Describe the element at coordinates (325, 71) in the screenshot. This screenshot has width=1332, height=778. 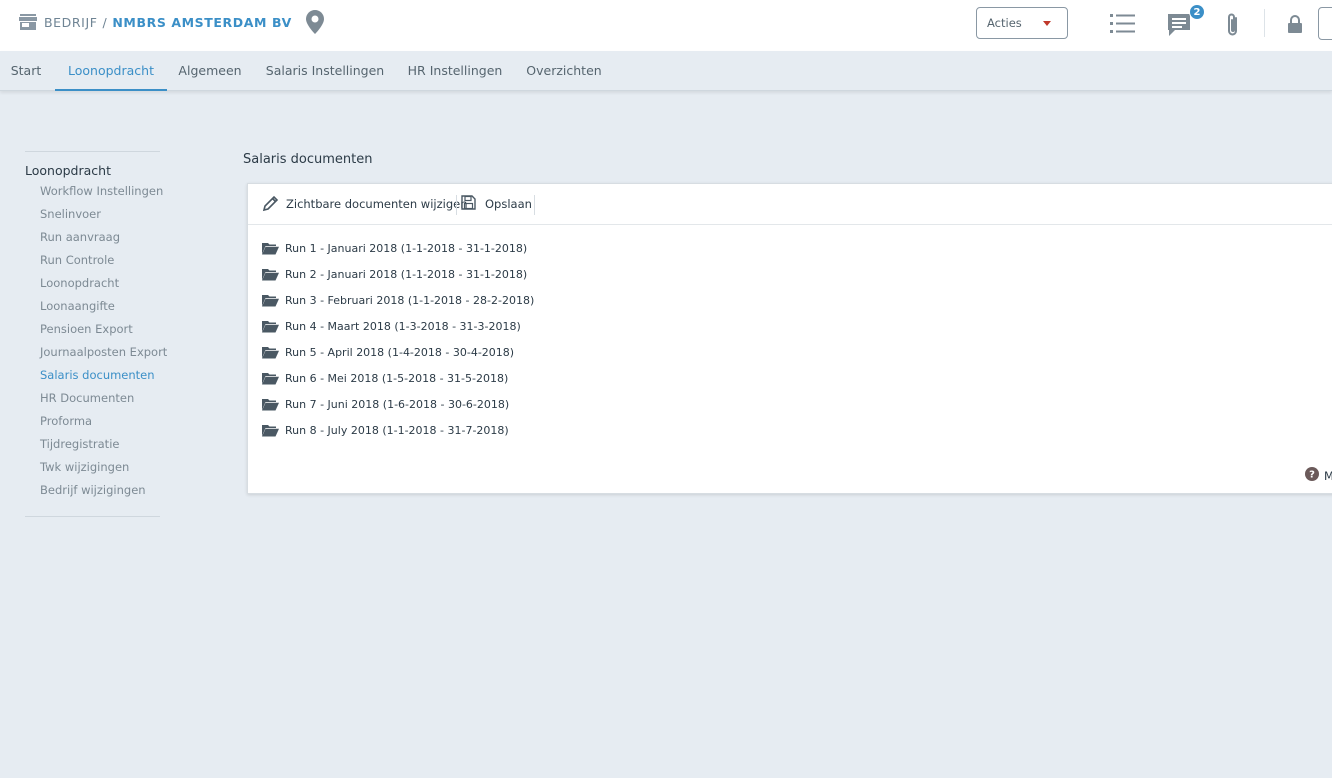
I see `tab-salaris-instellingen: Salaris Instellingen` at that location.